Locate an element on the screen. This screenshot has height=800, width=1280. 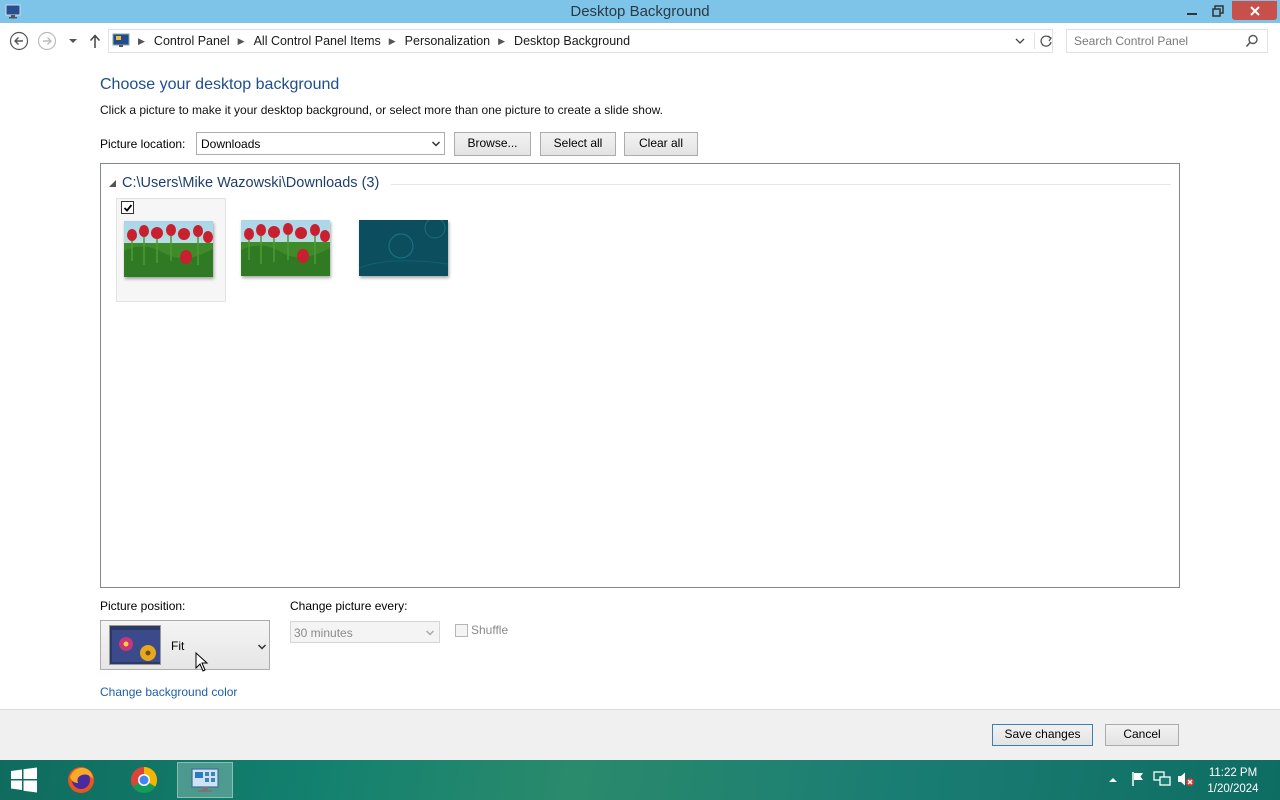
picture-location-value: Downloads is located at coordinates (231, 144).